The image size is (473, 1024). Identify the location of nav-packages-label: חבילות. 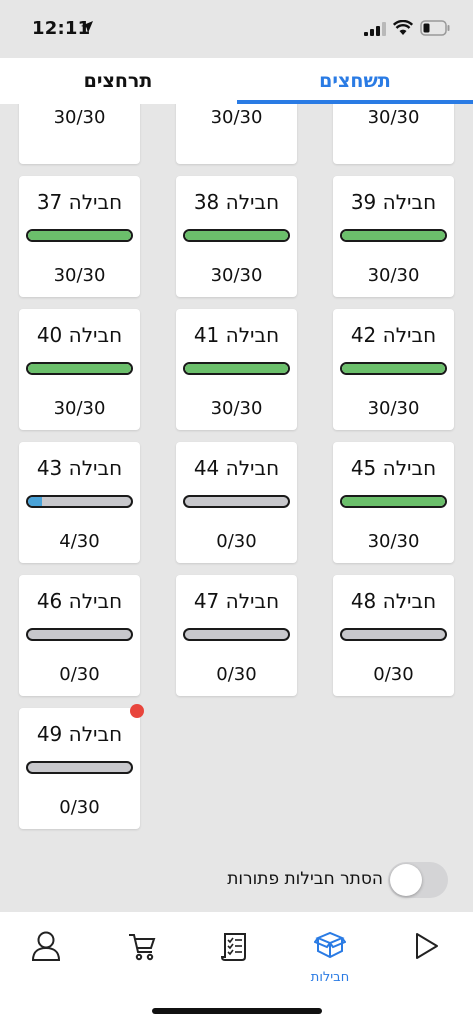
(330, 977).